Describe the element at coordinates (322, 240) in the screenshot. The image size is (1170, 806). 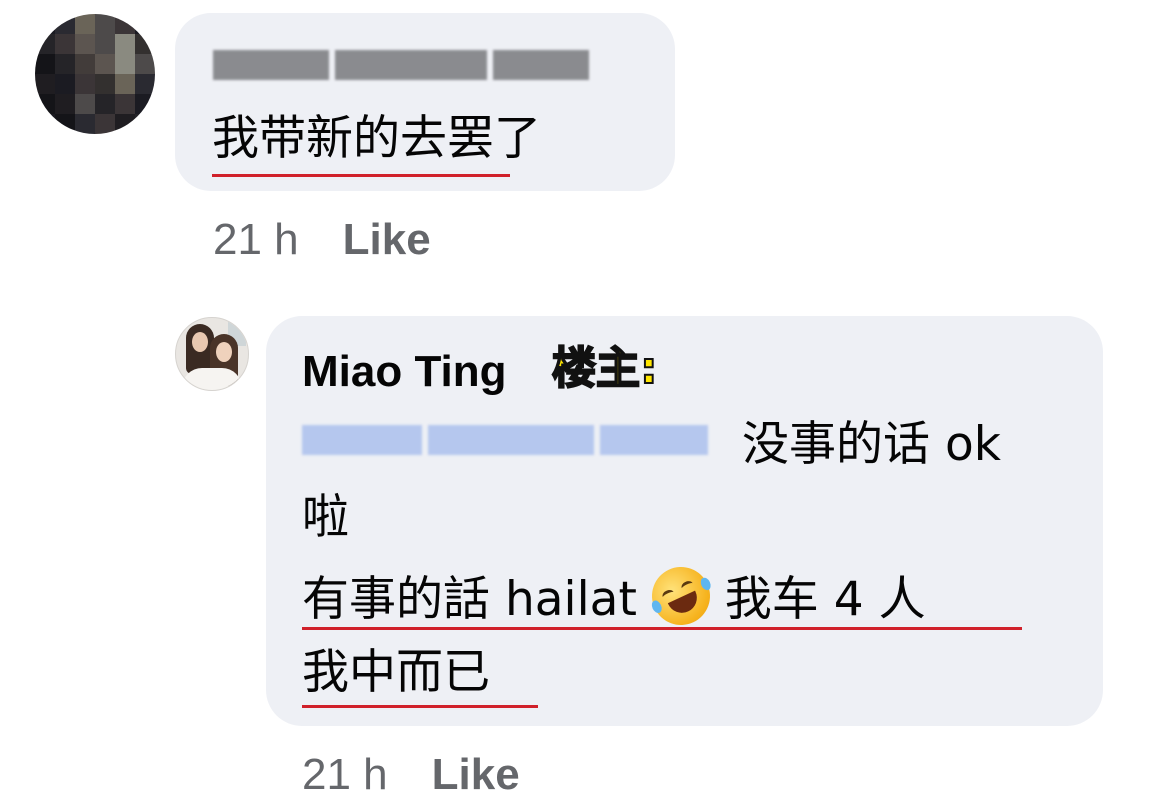
I see `comment-meta: 21 h Like` at that location.